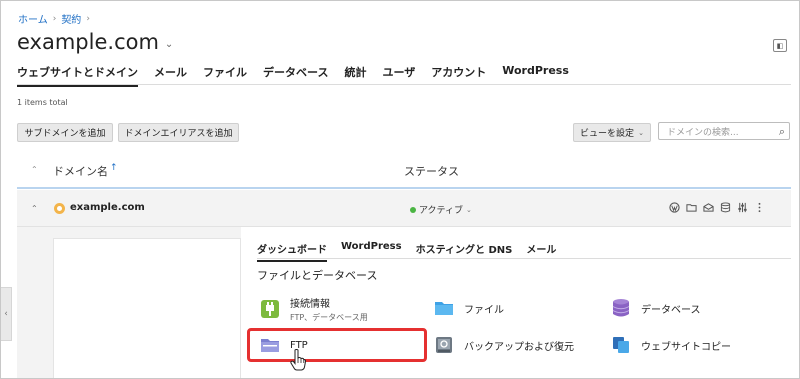 This screenshot has width=800, height=379. I want to click on sidebar-expand-handle: ‹, so click(6, 314).